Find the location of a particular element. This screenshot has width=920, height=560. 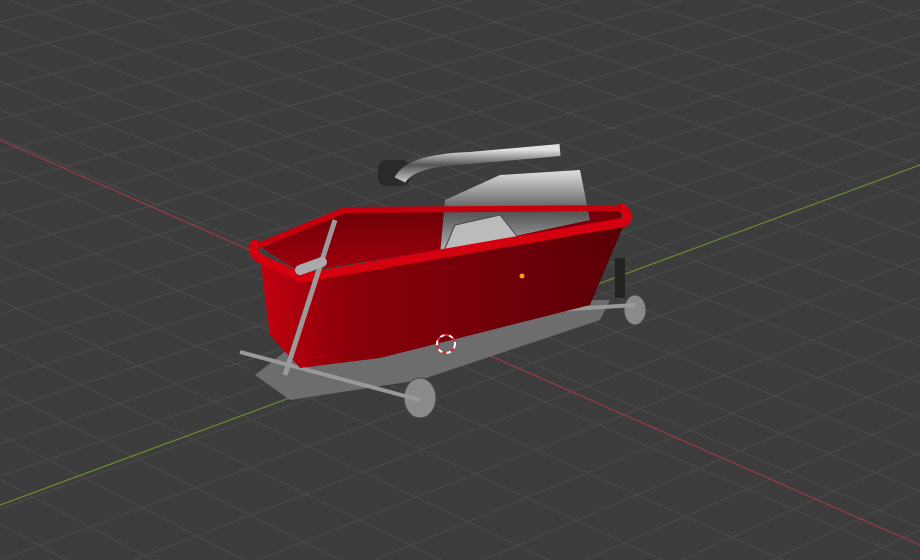

origin-point is located at coordinates (522, 276).